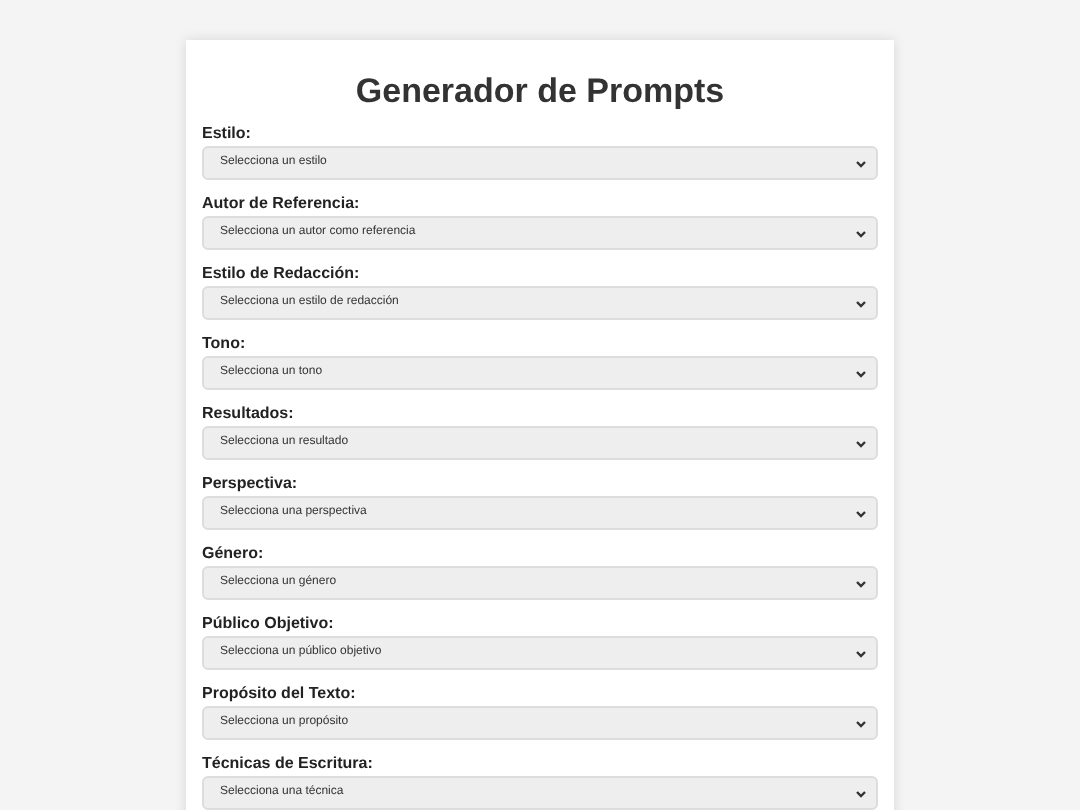 This screenshot has height=810, width=1080. What do you see at coordinates (288, 764) in the screenshot?
I see `field-label: Técnicas de Escritura:` at bounding box center [288, 764].